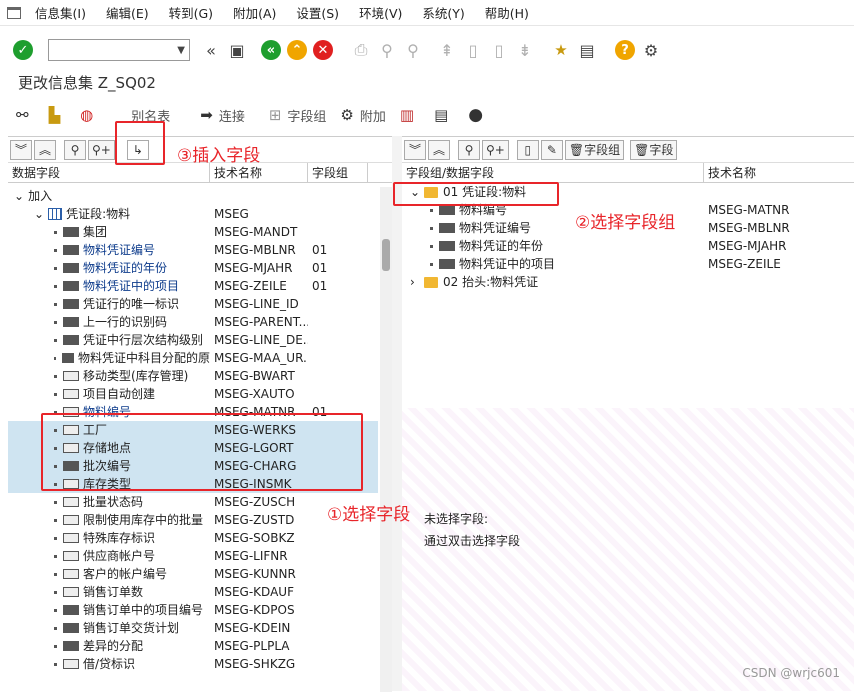  What do you see at coordinates (651, 50) in the screenshot?
I see `settings-gear-icon: ⚙` at bounding box center [651, 50].